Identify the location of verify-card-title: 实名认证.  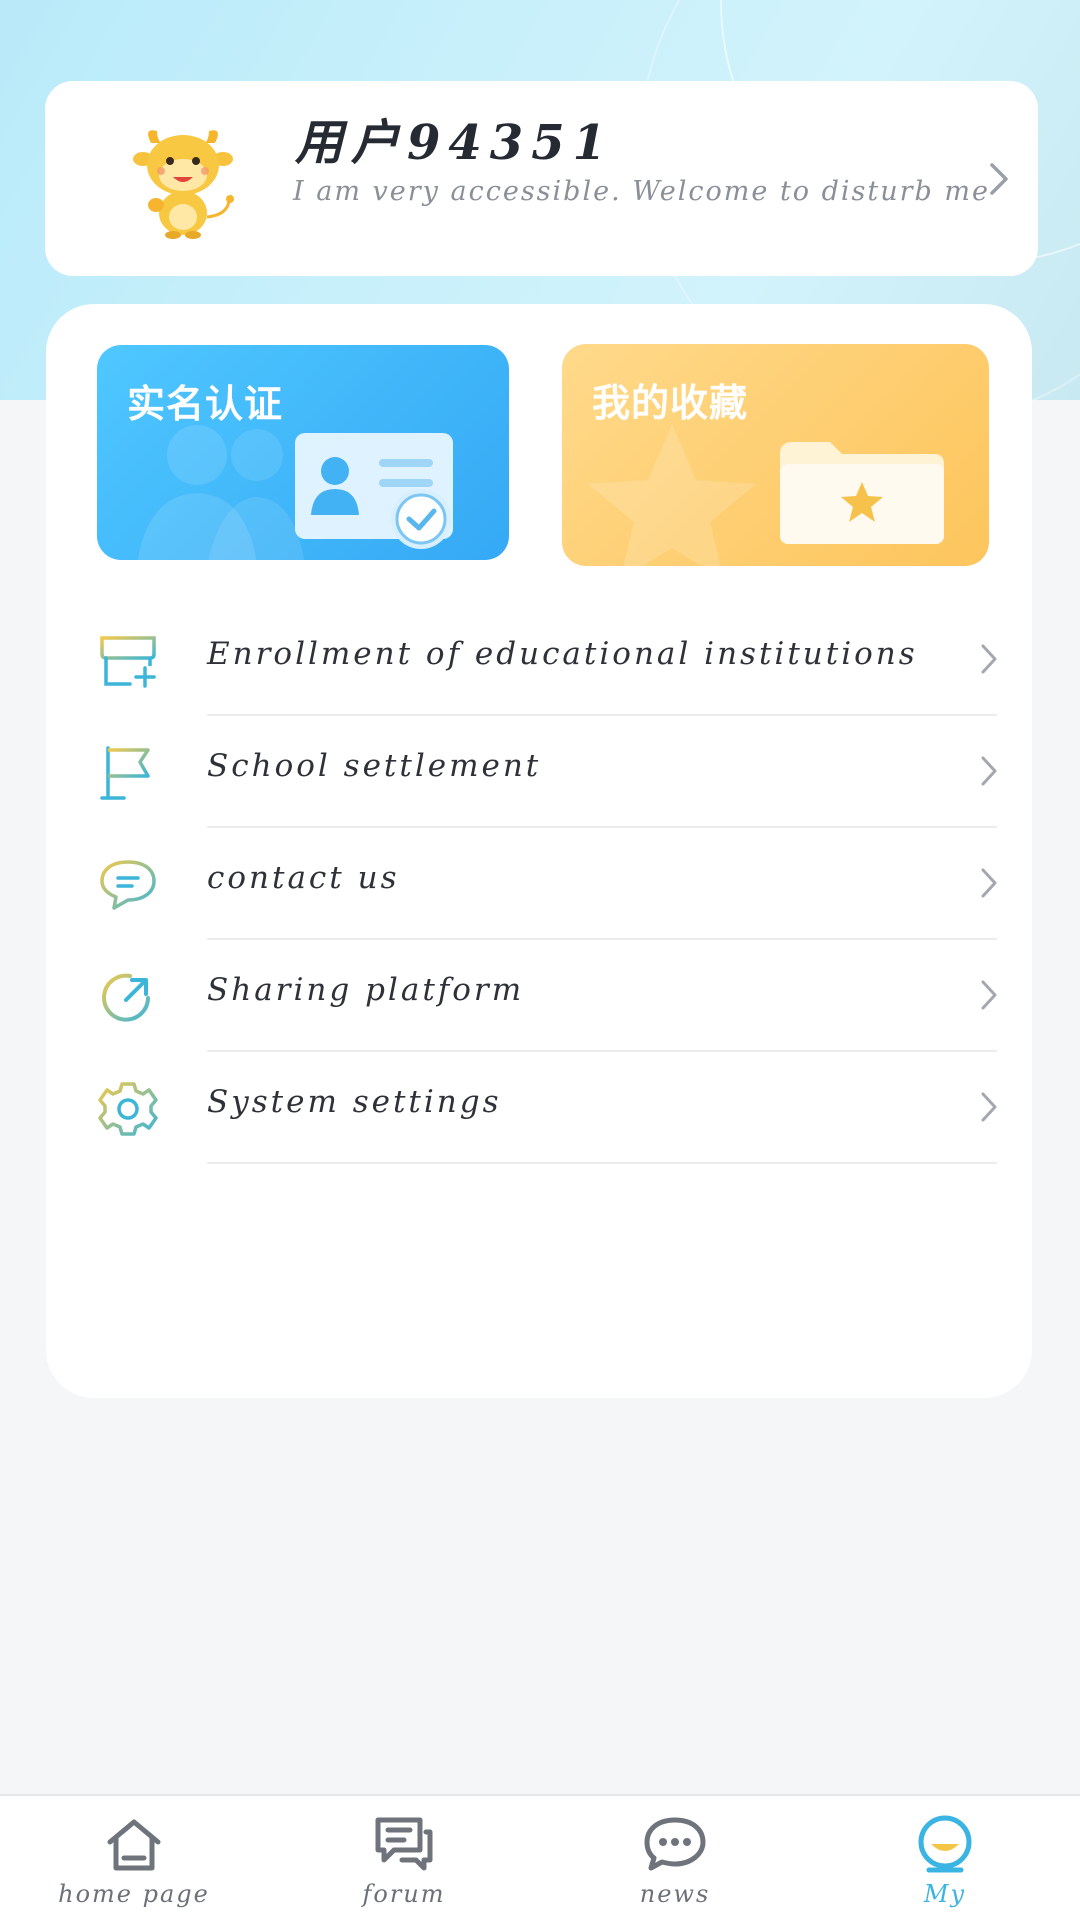
(205, 404).